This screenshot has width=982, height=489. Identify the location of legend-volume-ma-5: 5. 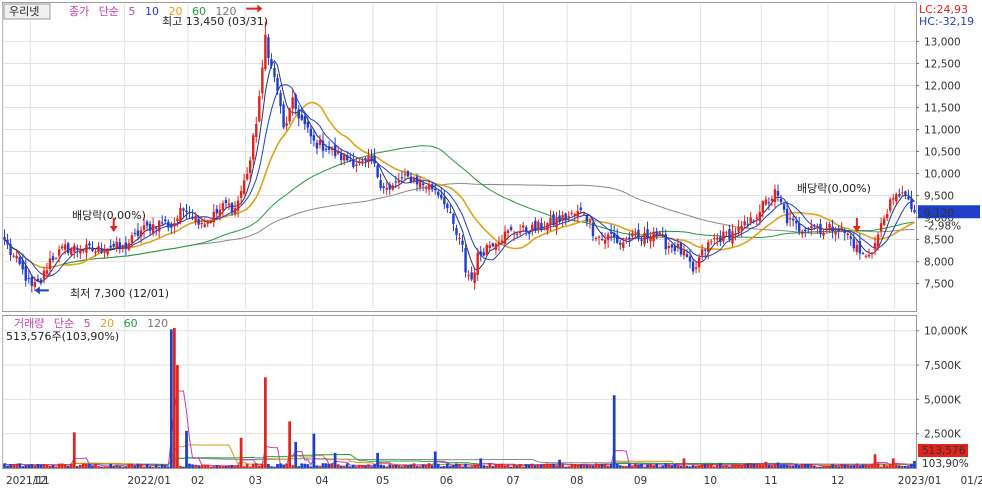
(87, 323).